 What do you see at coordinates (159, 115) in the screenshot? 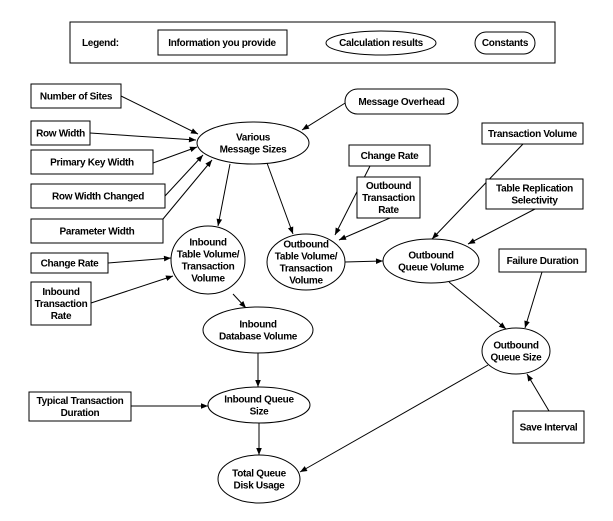
I see `edge-number-of-sites-to-various-message-sizes` at bounding box center [159, 115].